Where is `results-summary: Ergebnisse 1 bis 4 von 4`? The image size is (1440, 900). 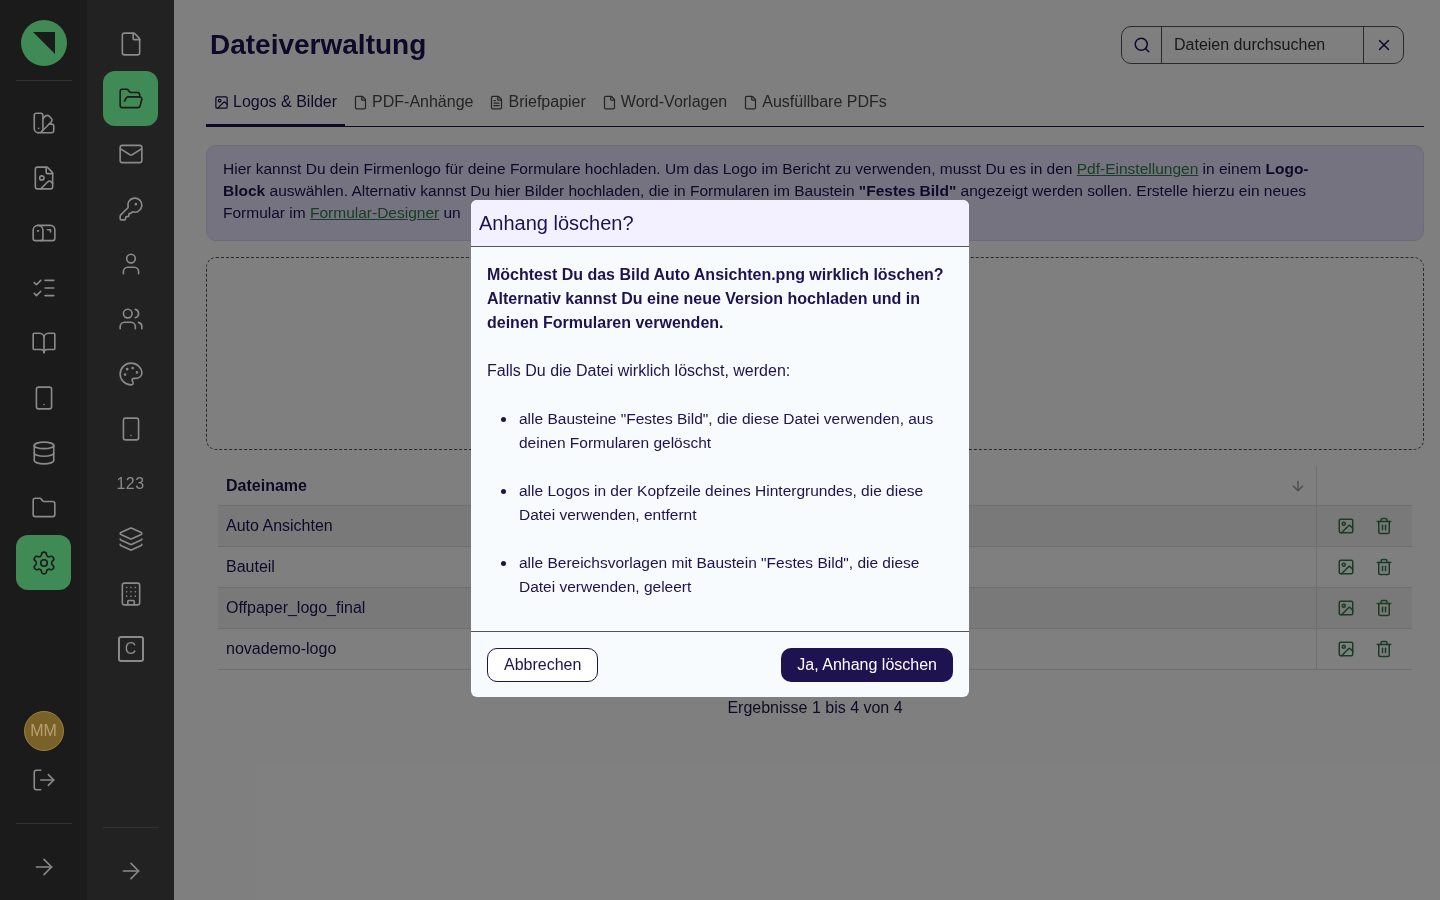 results-summary: Ergebnisse 1 bis 4 von 4 is located at coordinates (815, 708).